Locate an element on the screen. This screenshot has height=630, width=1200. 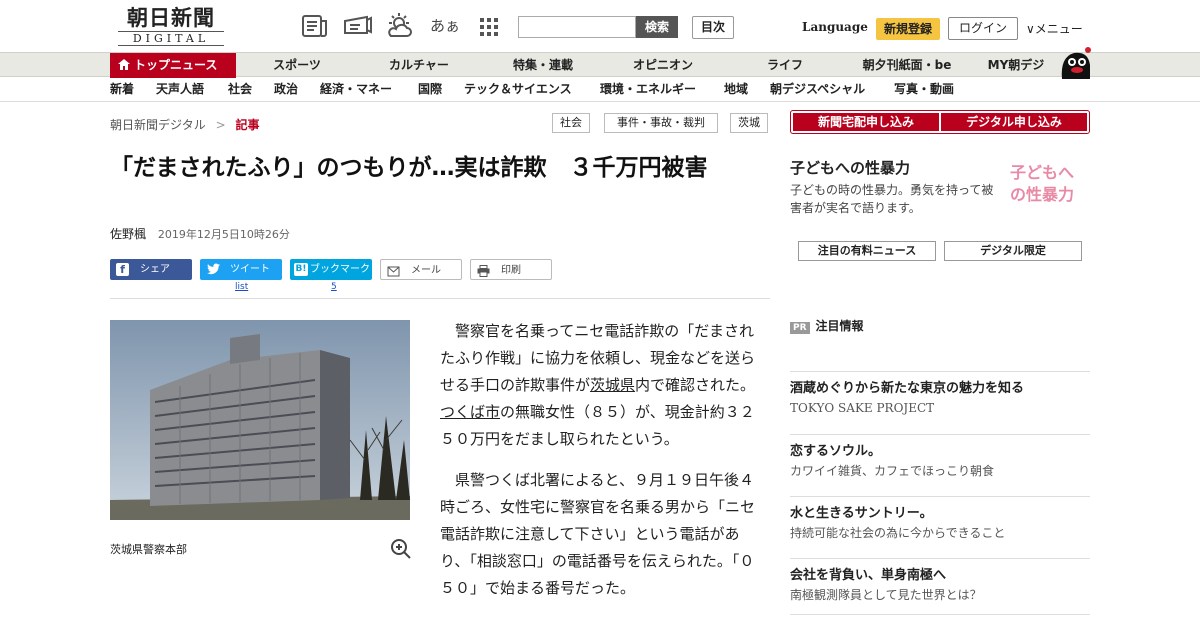
register-button: 新規登録 is located at coordinates (908, 29).